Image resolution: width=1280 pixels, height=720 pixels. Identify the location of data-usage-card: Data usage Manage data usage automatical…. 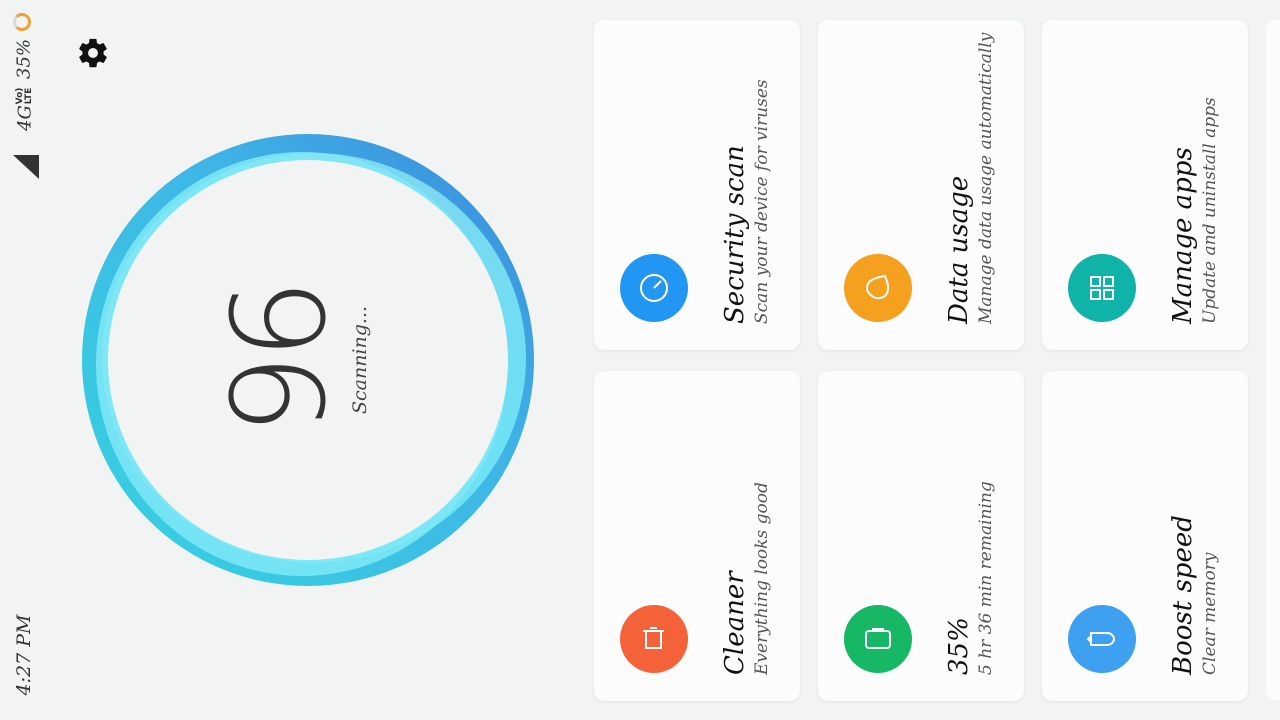
(921, 185).